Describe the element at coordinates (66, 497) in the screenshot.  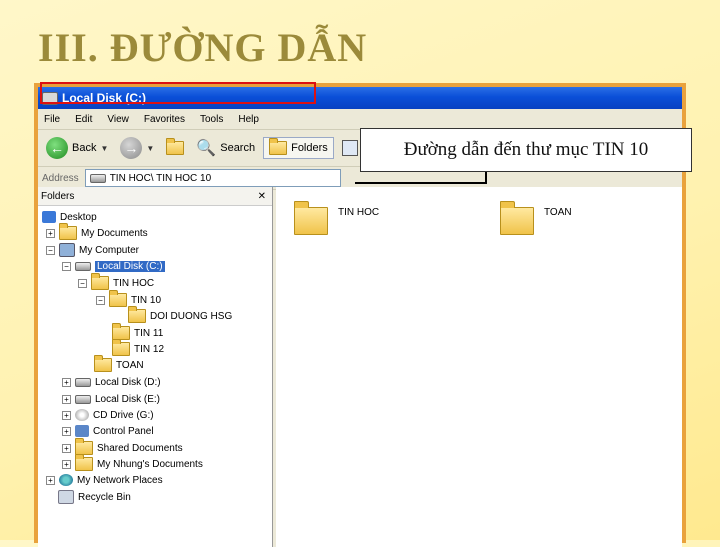
I see `recycle-bin-icon` at that location.